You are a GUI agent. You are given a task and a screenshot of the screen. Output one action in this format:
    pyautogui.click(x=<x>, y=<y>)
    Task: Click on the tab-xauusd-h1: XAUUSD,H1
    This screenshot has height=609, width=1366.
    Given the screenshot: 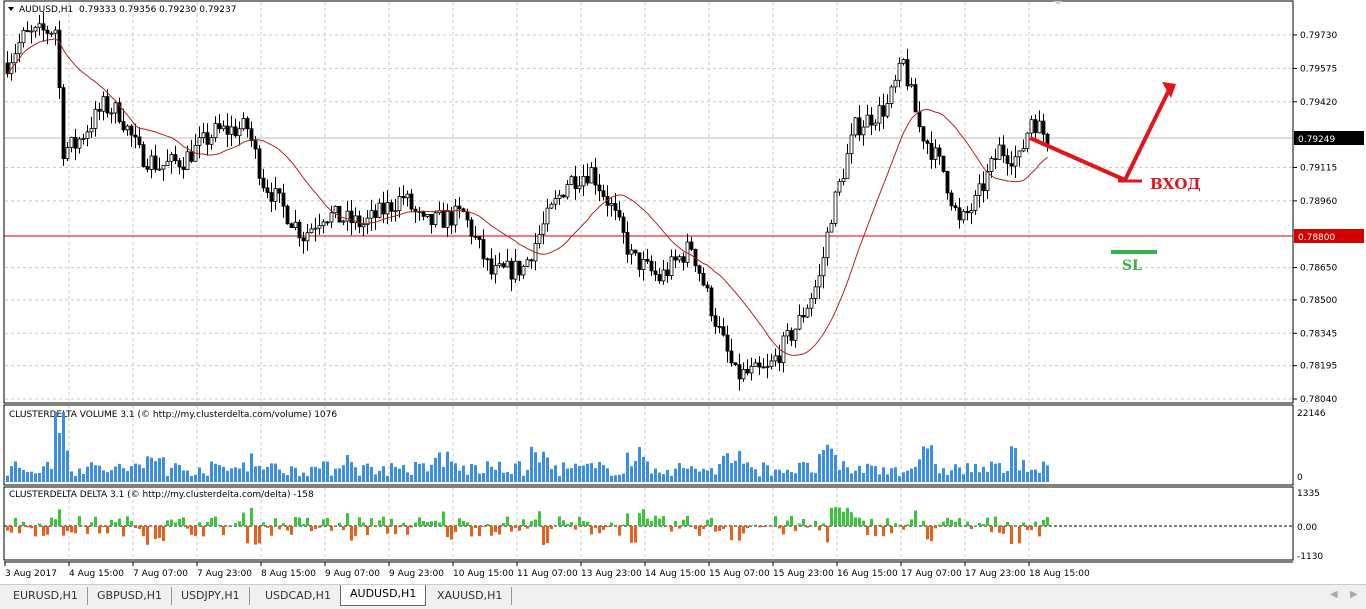 What is the action you would take?
    pyautogui.click(x=470, y=596)
    